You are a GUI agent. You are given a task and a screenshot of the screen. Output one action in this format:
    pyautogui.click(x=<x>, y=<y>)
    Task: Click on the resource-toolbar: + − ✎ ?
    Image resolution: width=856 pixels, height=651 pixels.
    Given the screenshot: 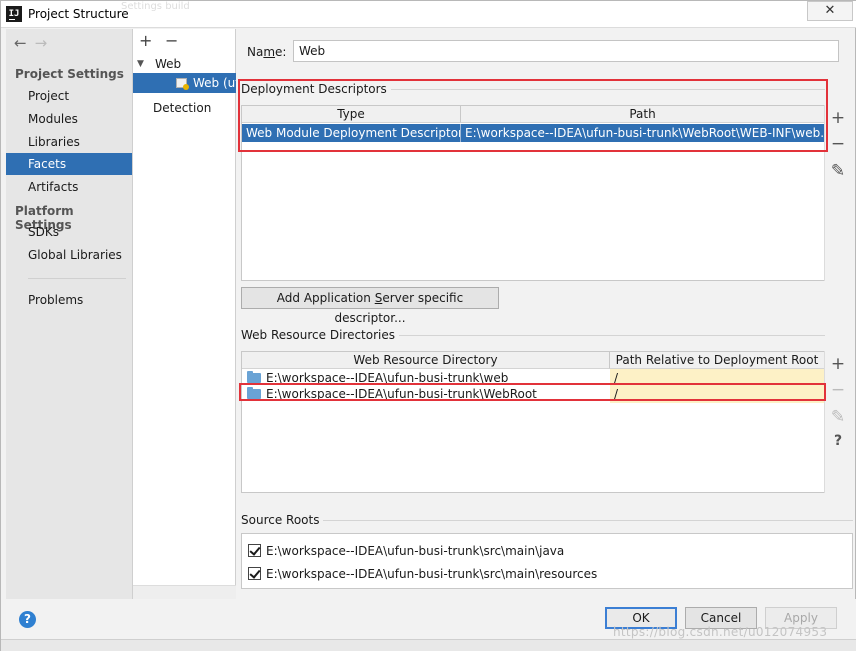 What is the action you would take?
    pyautogui.click(x=837, y=422)
    